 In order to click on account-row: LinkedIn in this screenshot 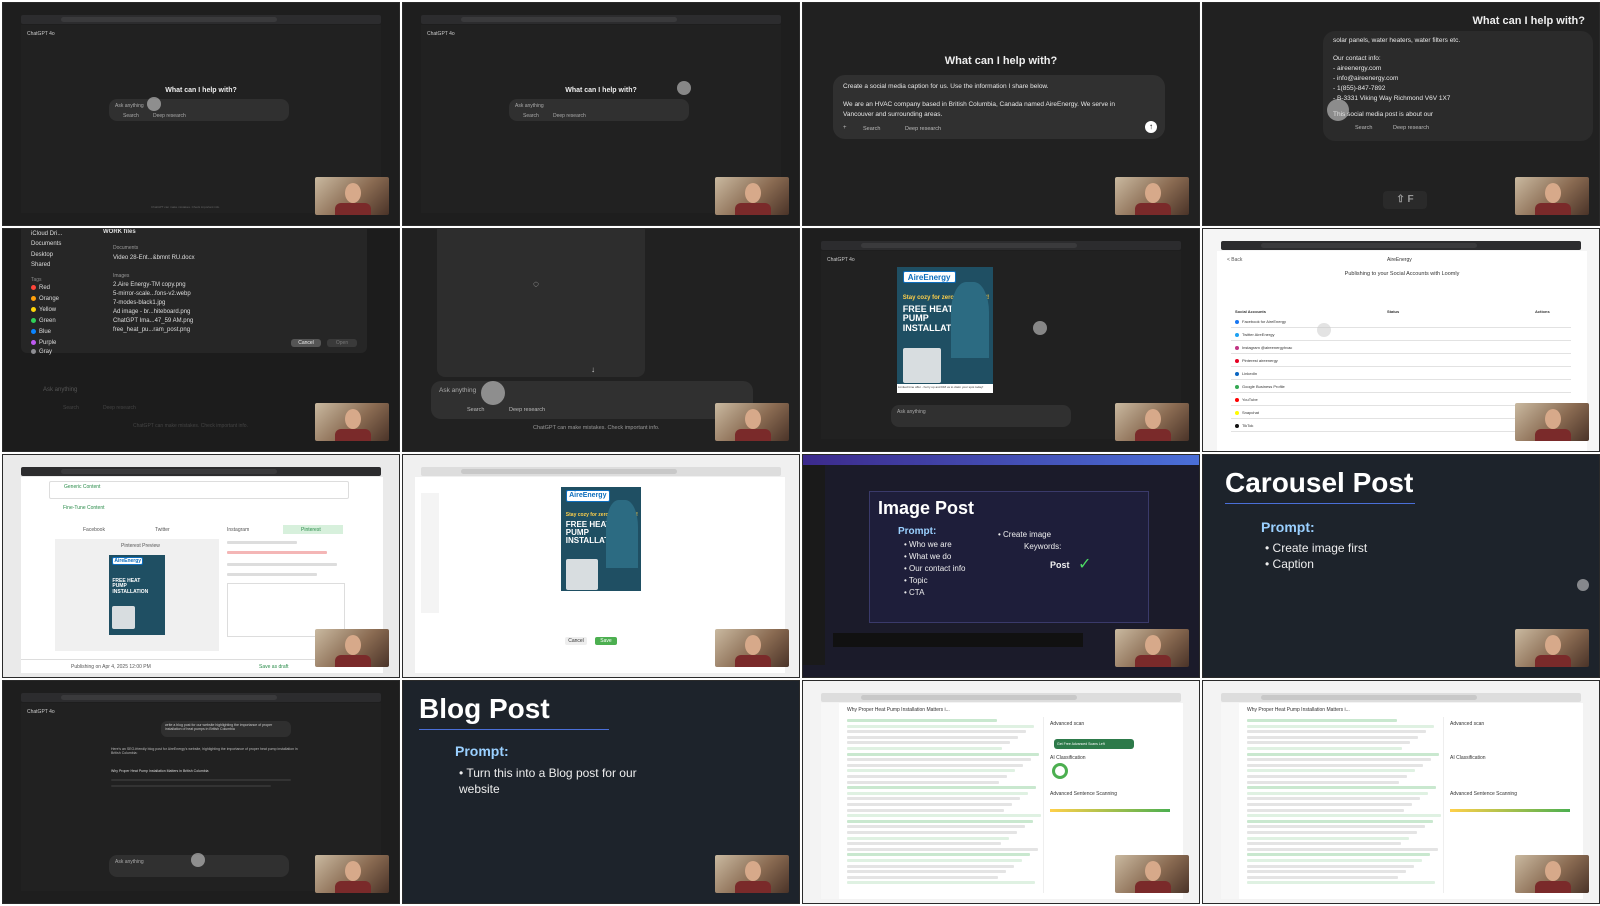, I will do `click(1246, 373)`.